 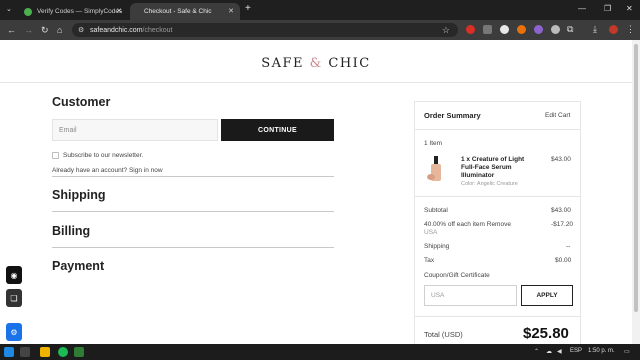 What do you see at coordinates (79, 195) in the screenshot?
I see `shipping-heading: Shipping` at bounding box center [79, 195].